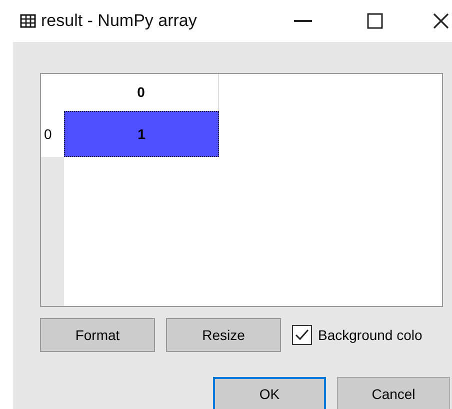 This screenshot has width=452, height=409. I want to click on maximize-icon, so click(375, 21).